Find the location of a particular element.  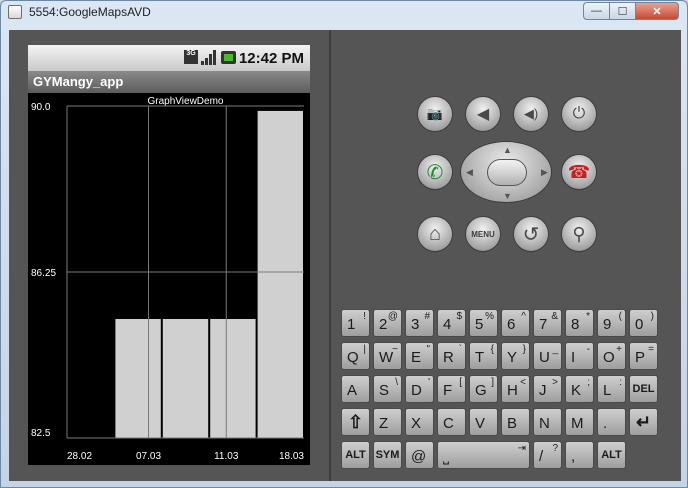

key-alt-label: - is located at coordinates (588, 349).